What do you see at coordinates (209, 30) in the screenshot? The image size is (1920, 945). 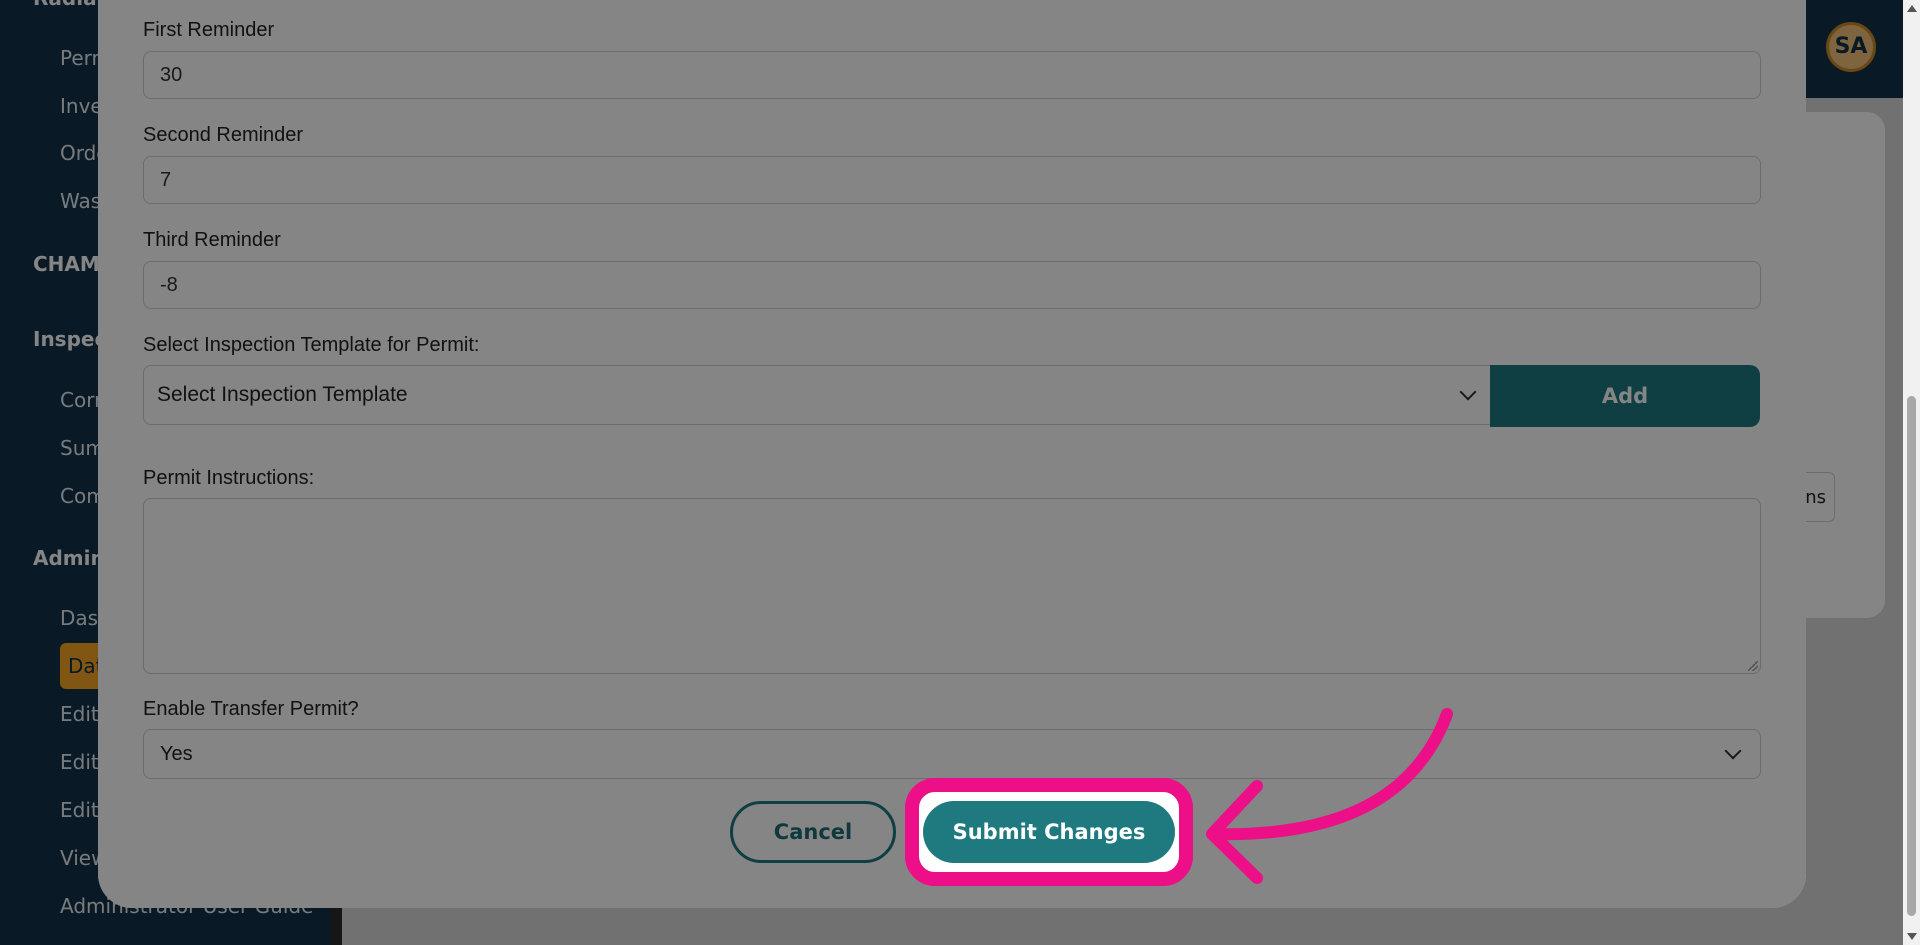 I see `first-reminder-label: First Reminder` at bounding box center [209, 30].